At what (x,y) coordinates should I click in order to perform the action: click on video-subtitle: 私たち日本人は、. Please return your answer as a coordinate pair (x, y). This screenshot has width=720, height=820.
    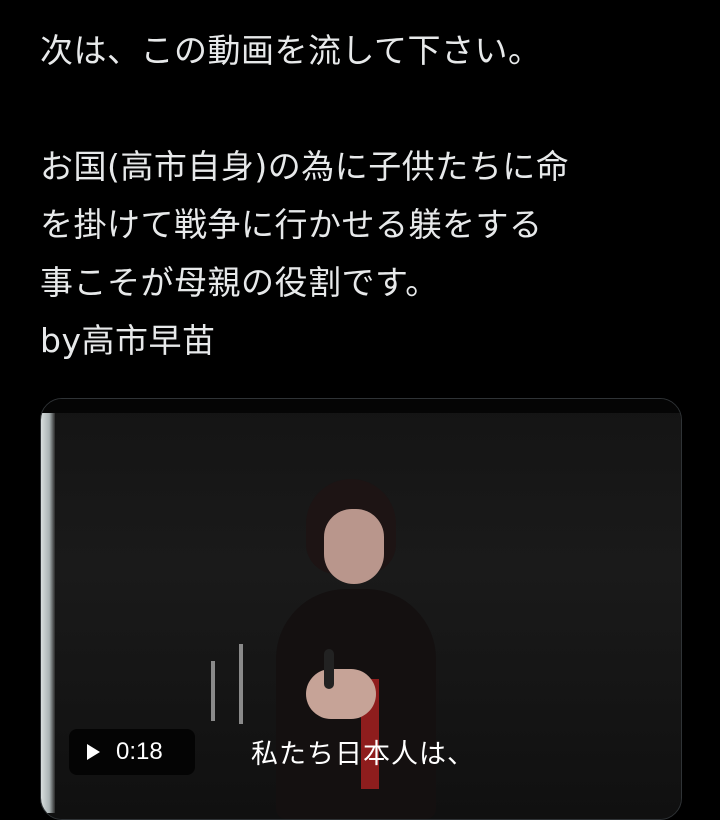
    Looking at the image, I should click on (363, 754).